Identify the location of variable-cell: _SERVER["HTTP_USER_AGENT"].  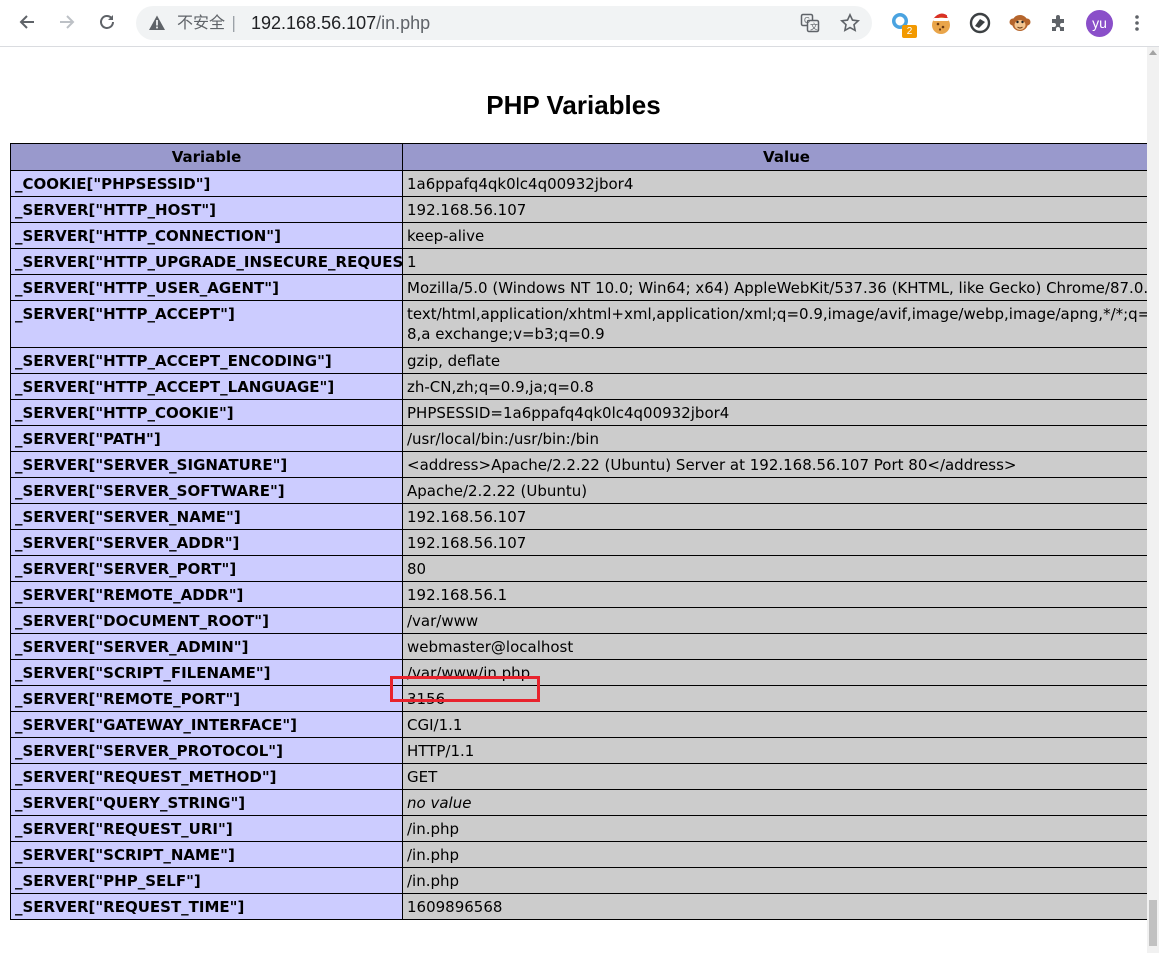
(206, 287).